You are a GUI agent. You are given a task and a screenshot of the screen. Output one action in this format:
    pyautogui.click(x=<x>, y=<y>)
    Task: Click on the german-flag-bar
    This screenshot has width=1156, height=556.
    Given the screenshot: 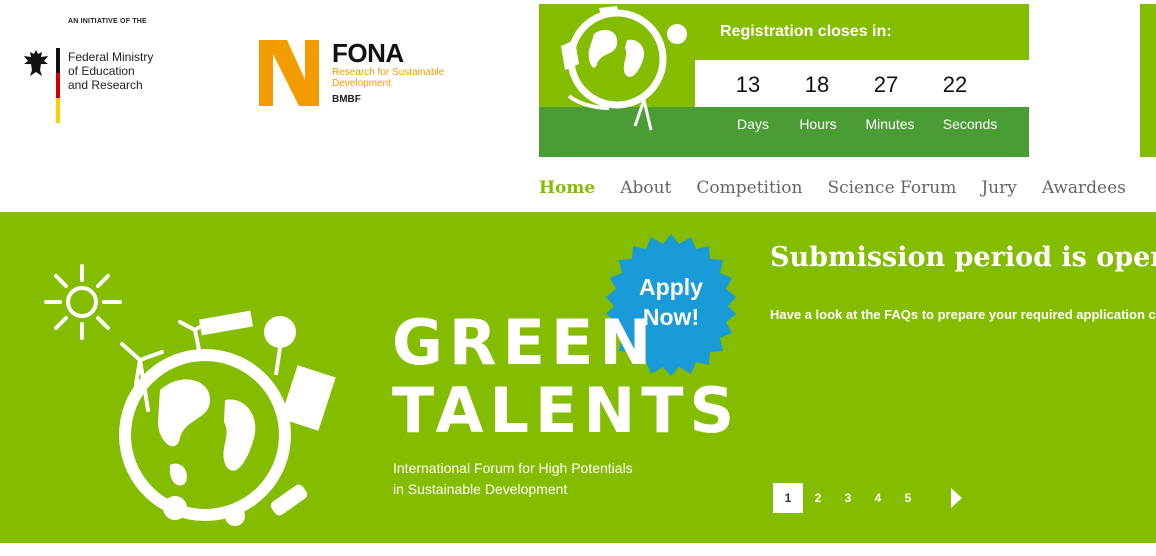 What is the action you would take?
    pyautogui.click(x=58, y=85)
    